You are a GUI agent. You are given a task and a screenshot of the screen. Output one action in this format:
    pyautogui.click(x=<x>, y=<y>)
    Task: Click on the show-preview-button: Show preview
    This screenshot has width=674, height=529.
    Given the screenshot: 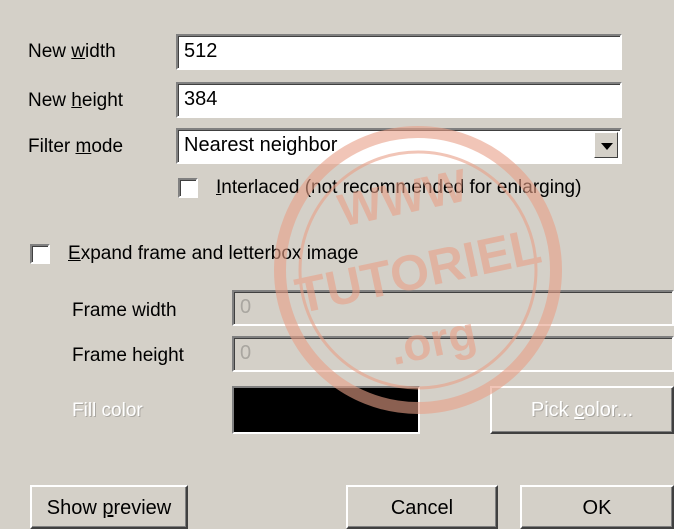 What is the action you would take?
    pyautogui.click(x=109, y=507)
    